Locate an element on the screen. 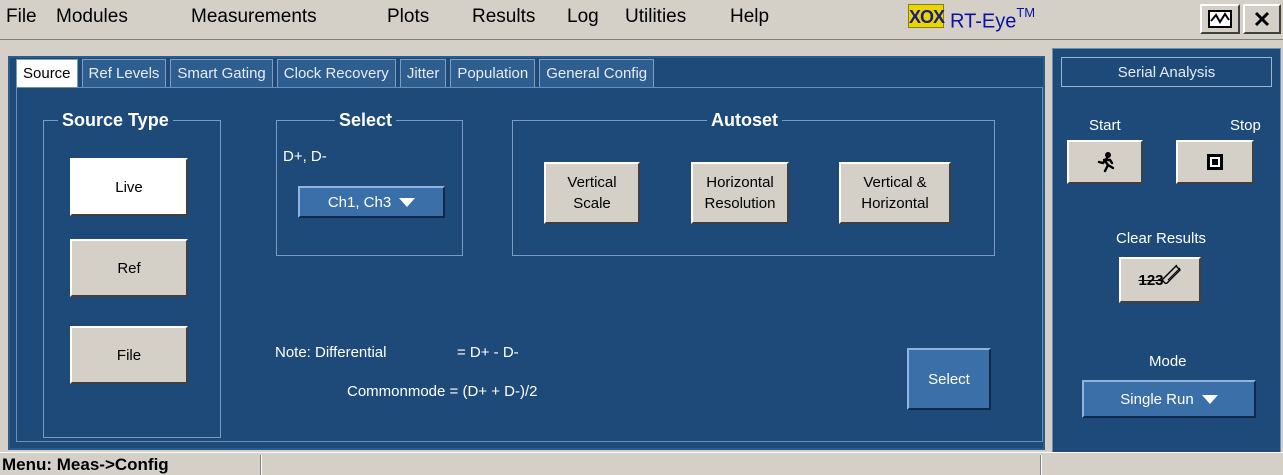 The image size is (1283, 475). vertical-horizontal-line2: Horizontal is located at coordinates (895, 203).